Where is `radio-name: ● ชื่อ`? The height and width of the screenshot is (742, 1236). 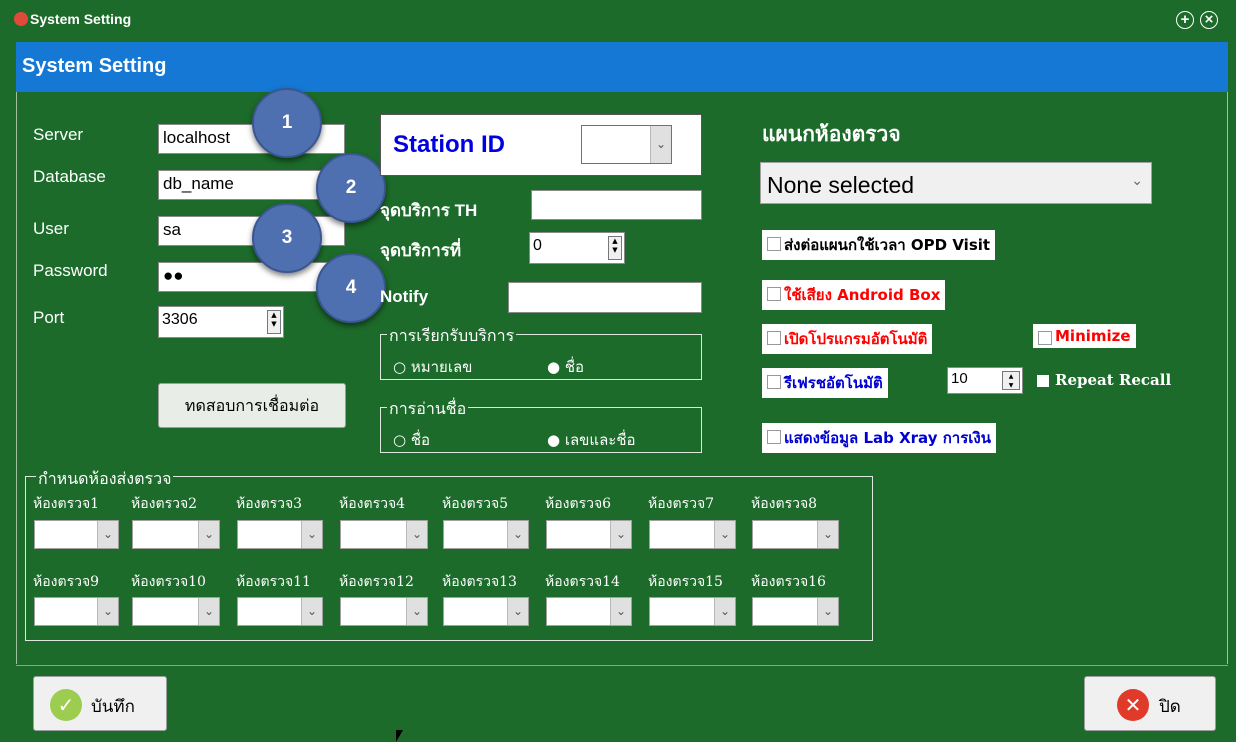 radio-name: ● ชื่อ is located at coordinates (565, 367).